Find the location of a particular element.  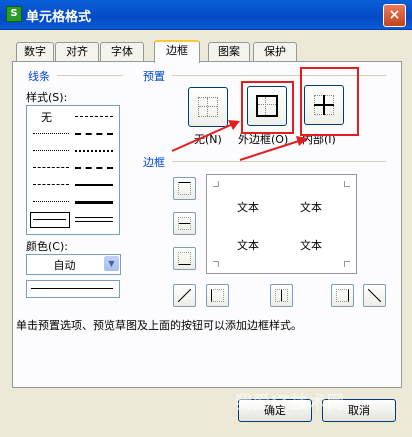

border-bottom-button is located at coordinates (184, 258).